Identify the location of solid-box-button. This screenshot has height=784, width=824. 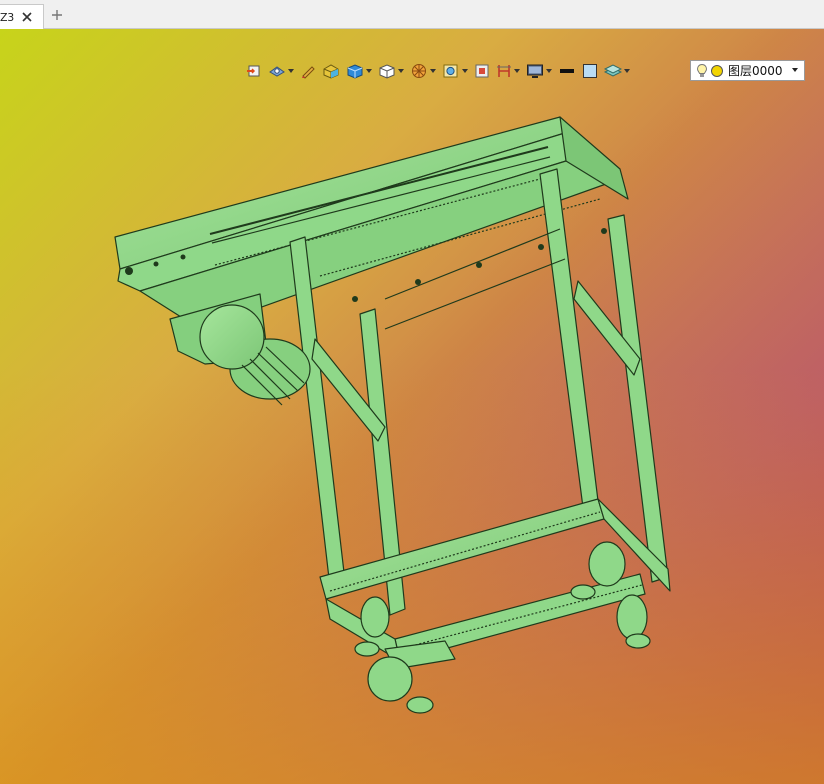
(359, 71).